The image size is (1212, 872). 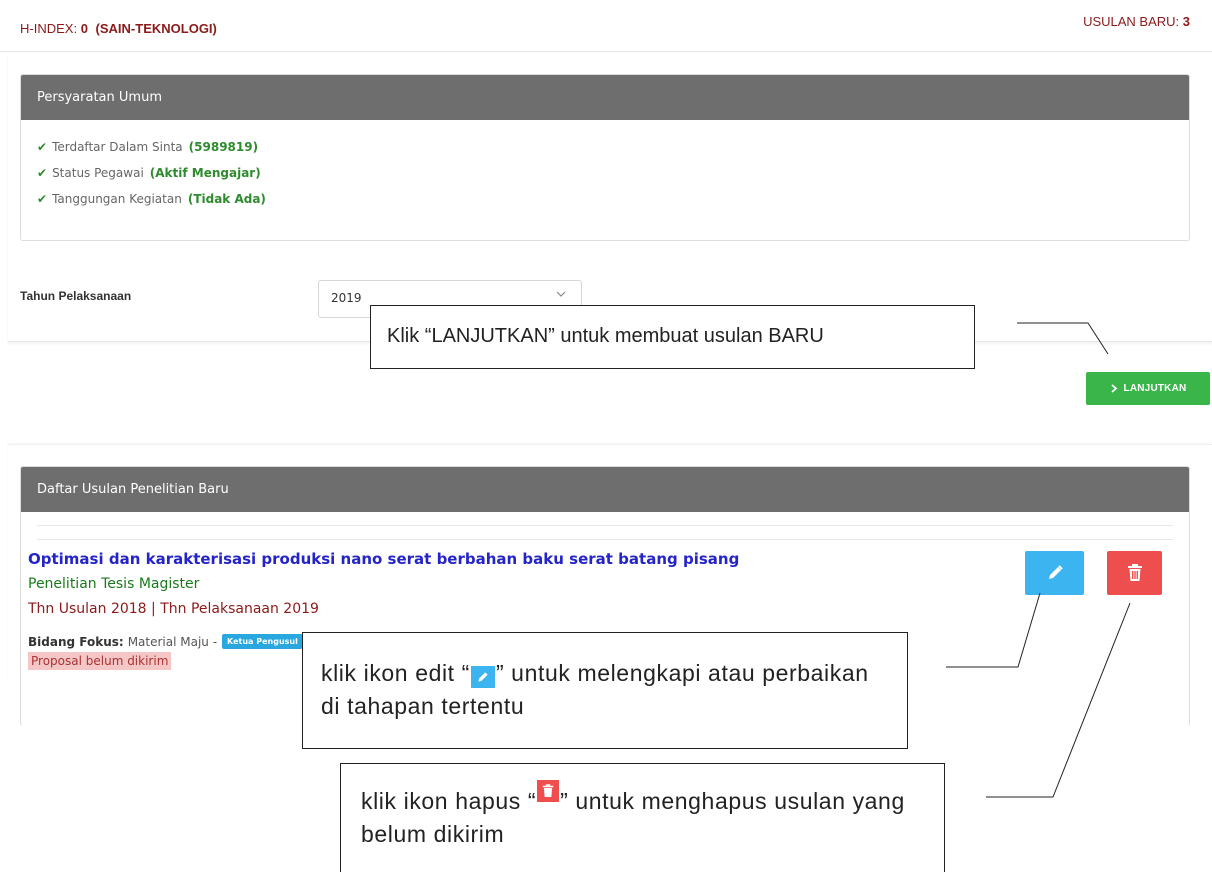 What do you see at coordinates (1155, 388) in the screenshot?
I see `lanjutkan-button-label: LANJUTKAN` at bounding box center [1155, 388].